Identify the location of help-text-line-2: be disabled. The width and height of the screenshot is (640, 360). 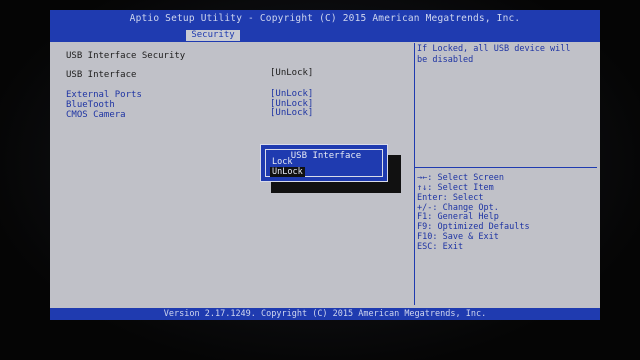
(445, 60).